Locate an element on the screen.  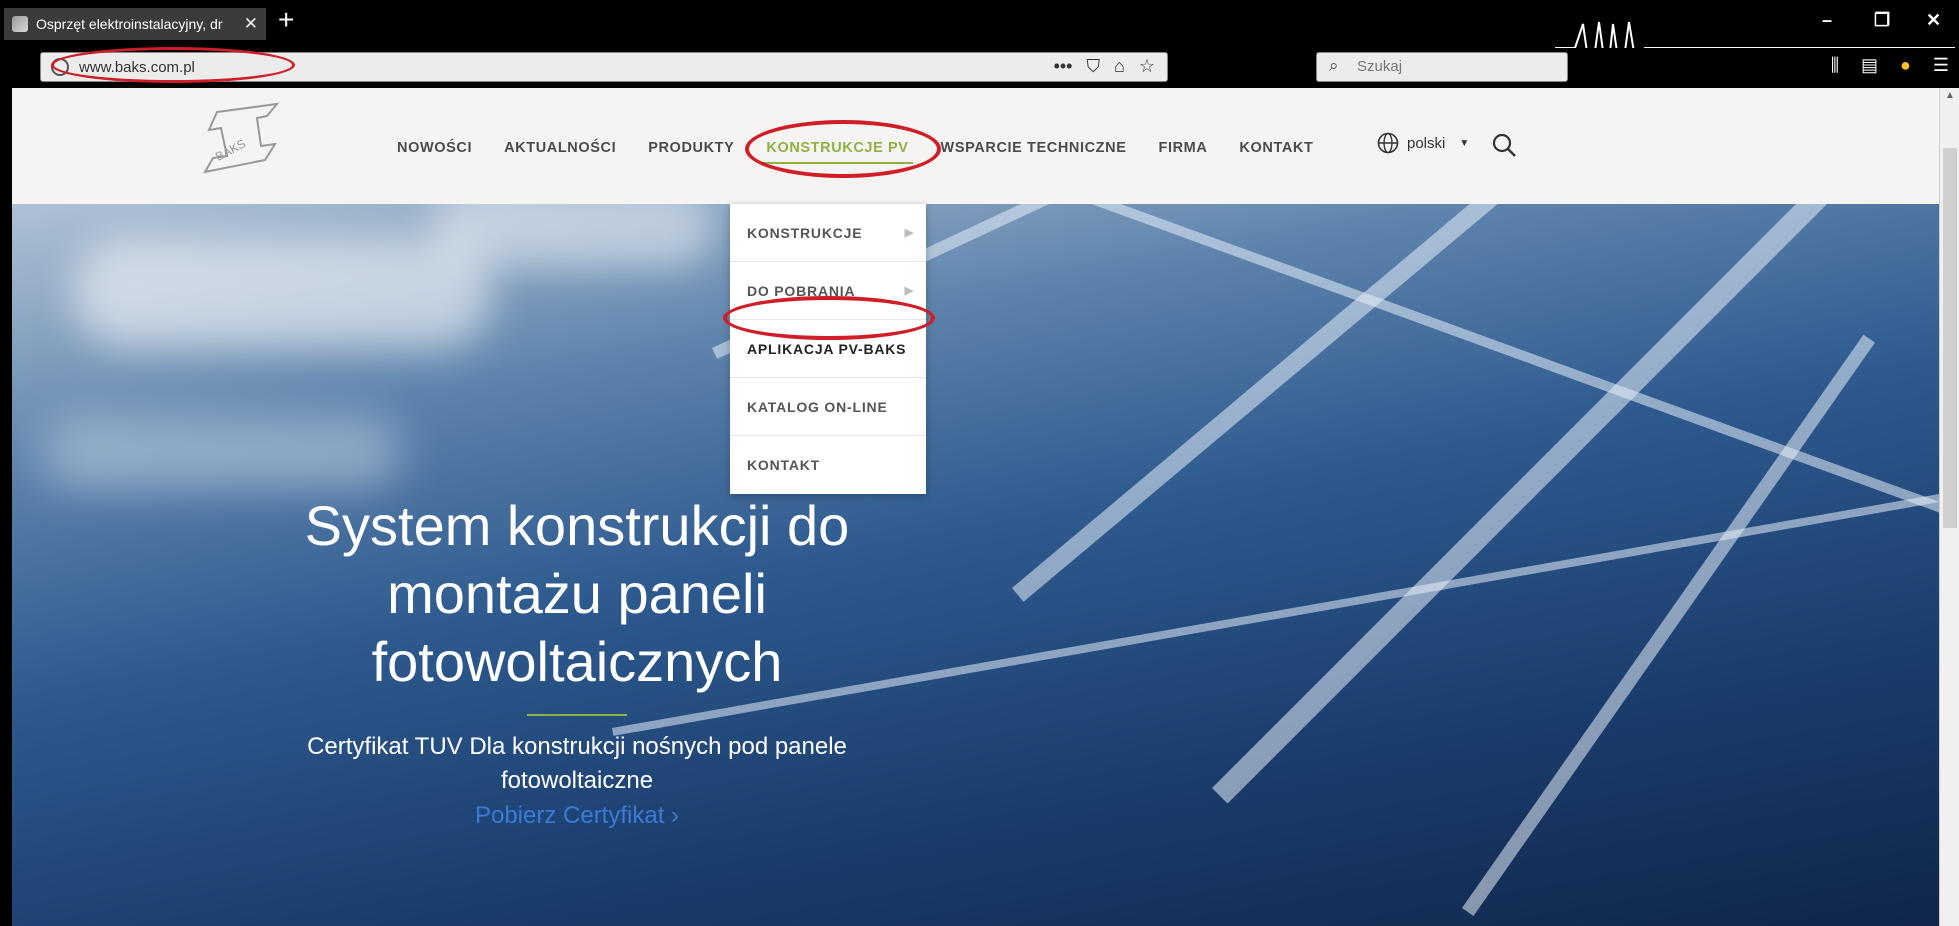
chevron-down-icon: ▼ is located at coordinates (1464, 143).